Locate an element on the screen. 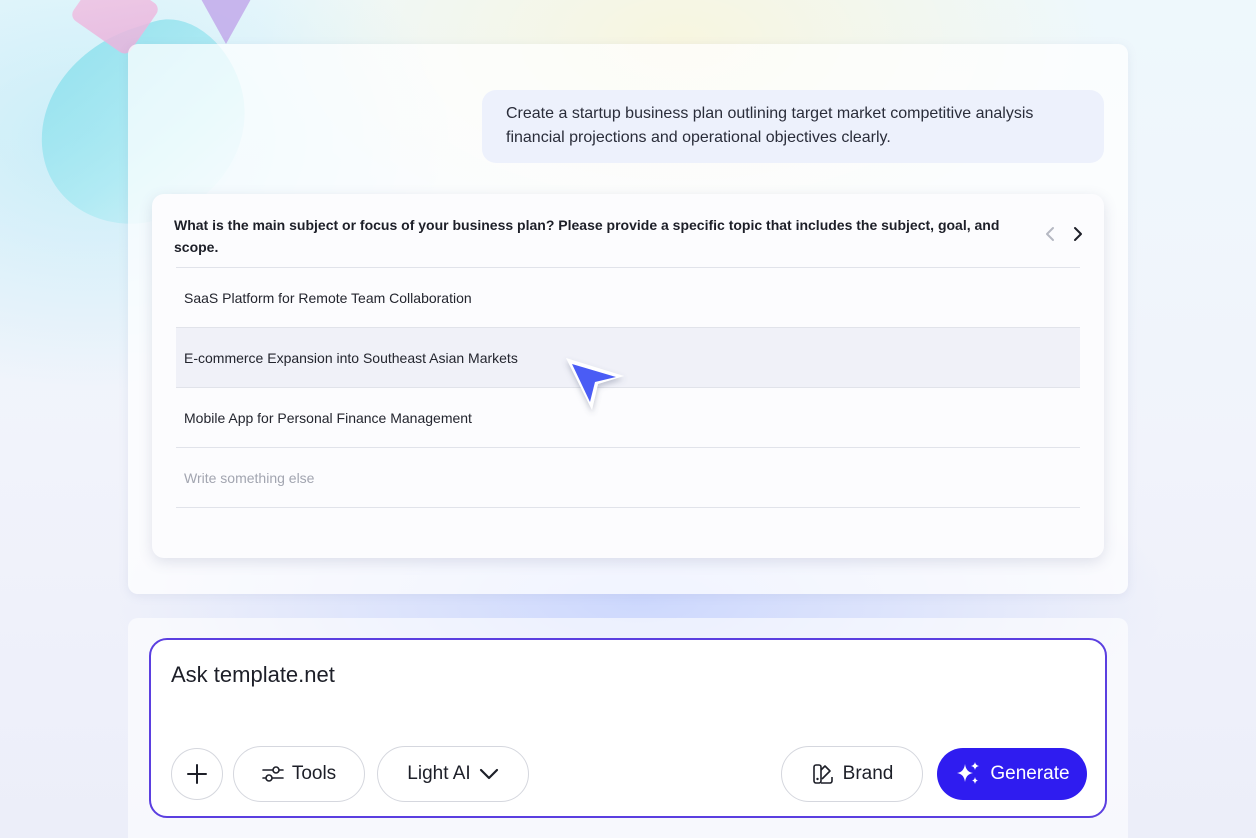 This screenshot has width=1256, height=838. brand-button: Brand is located at coordinates (852, 774).